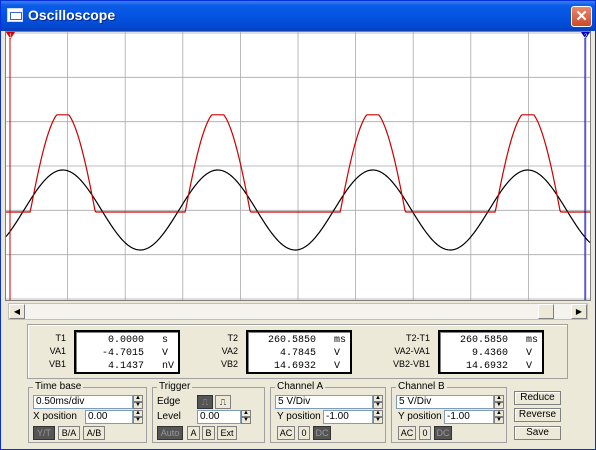  What do you see at coordinates (229, 351) in the screenshot?
I see `readout-va2-label: VA2` at bounding box center [229, 351].